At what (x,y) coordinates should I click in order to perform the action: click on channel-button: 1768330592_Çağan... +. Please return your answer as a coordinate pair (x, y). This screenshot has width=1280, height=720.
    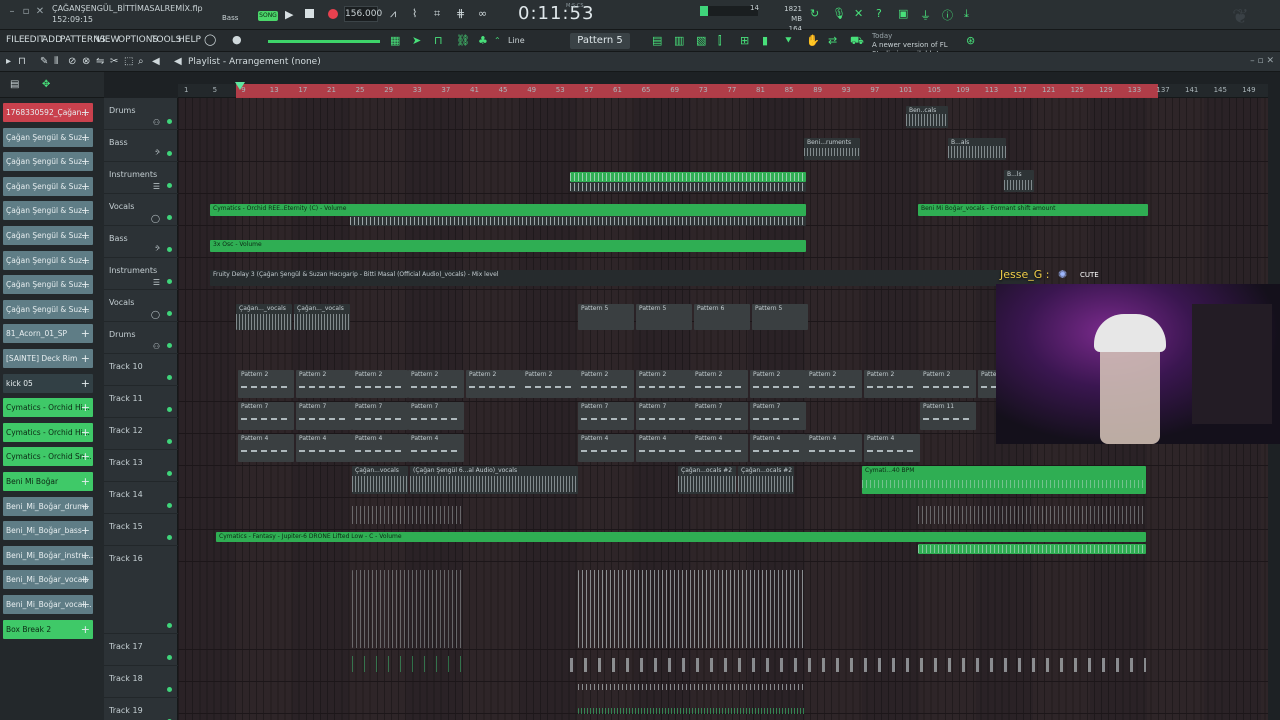
    Looking at the image, I should click on (48, 112).